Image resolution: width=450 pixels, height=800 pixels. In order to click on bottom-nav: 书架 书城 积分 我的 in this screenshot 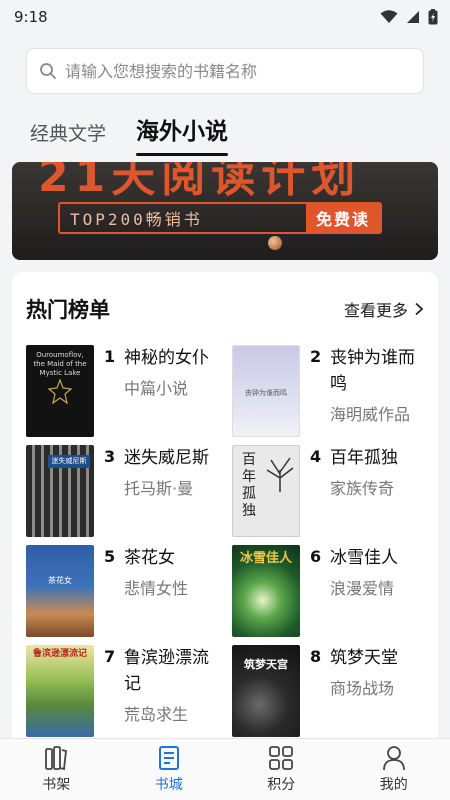, I will do `click(225, 769)`.